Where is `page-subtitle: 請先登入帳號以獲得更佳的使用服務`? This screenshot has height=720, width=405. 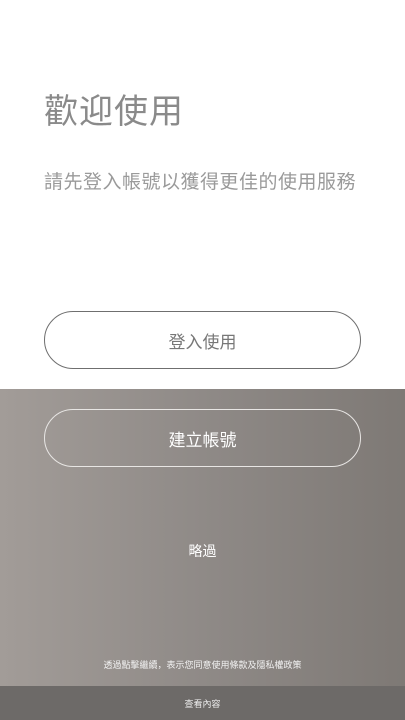
page-subtitle: 請先登入帳號以獲得更佳的使用服務 is located at coordinates (200, 182).